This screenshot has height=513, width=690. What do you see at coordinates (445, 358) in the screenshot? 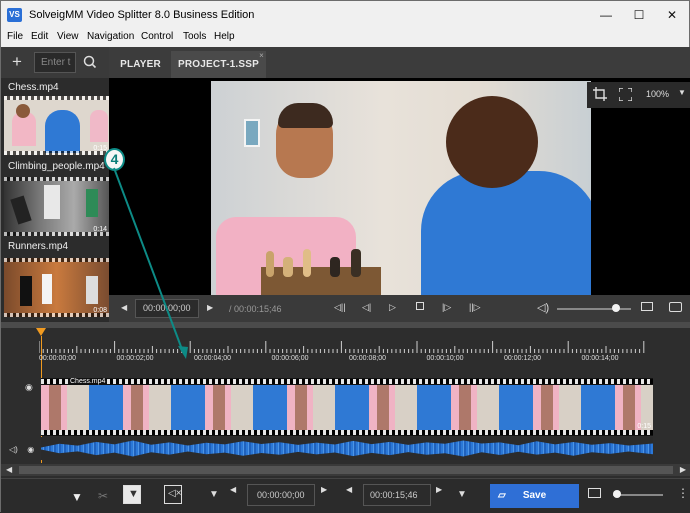
I see `ruler-label: 00:00:10;00` at bounding box center [445, 358].